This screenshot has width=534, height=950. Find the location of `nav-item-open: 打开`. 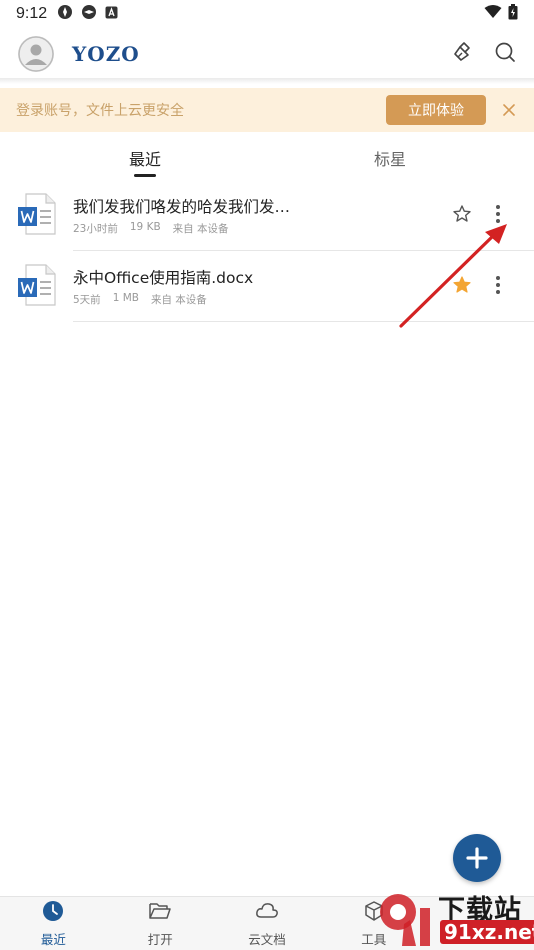

nav-item-open: 打开 is located at coordinates (160, 923).